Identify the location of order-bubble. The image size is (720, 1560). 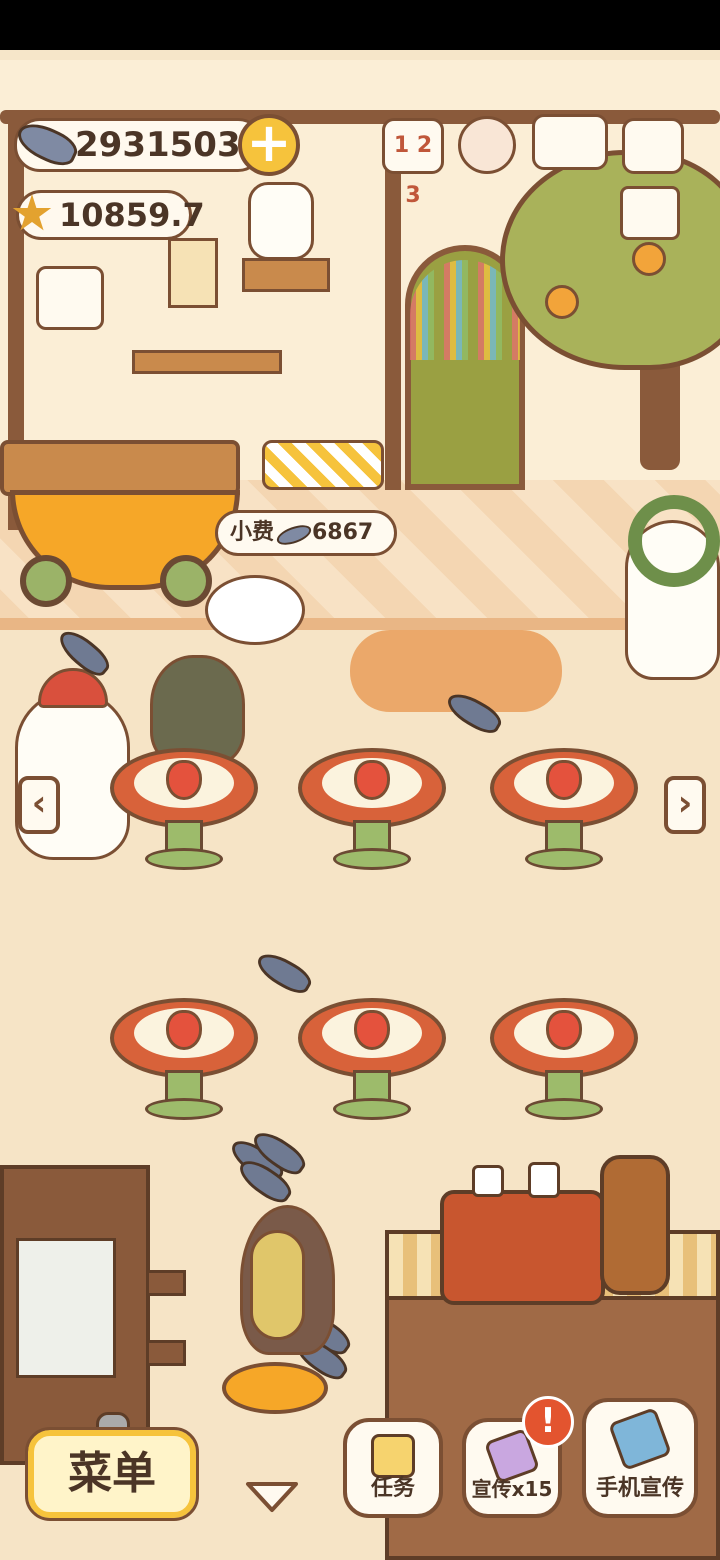
(255, 610).